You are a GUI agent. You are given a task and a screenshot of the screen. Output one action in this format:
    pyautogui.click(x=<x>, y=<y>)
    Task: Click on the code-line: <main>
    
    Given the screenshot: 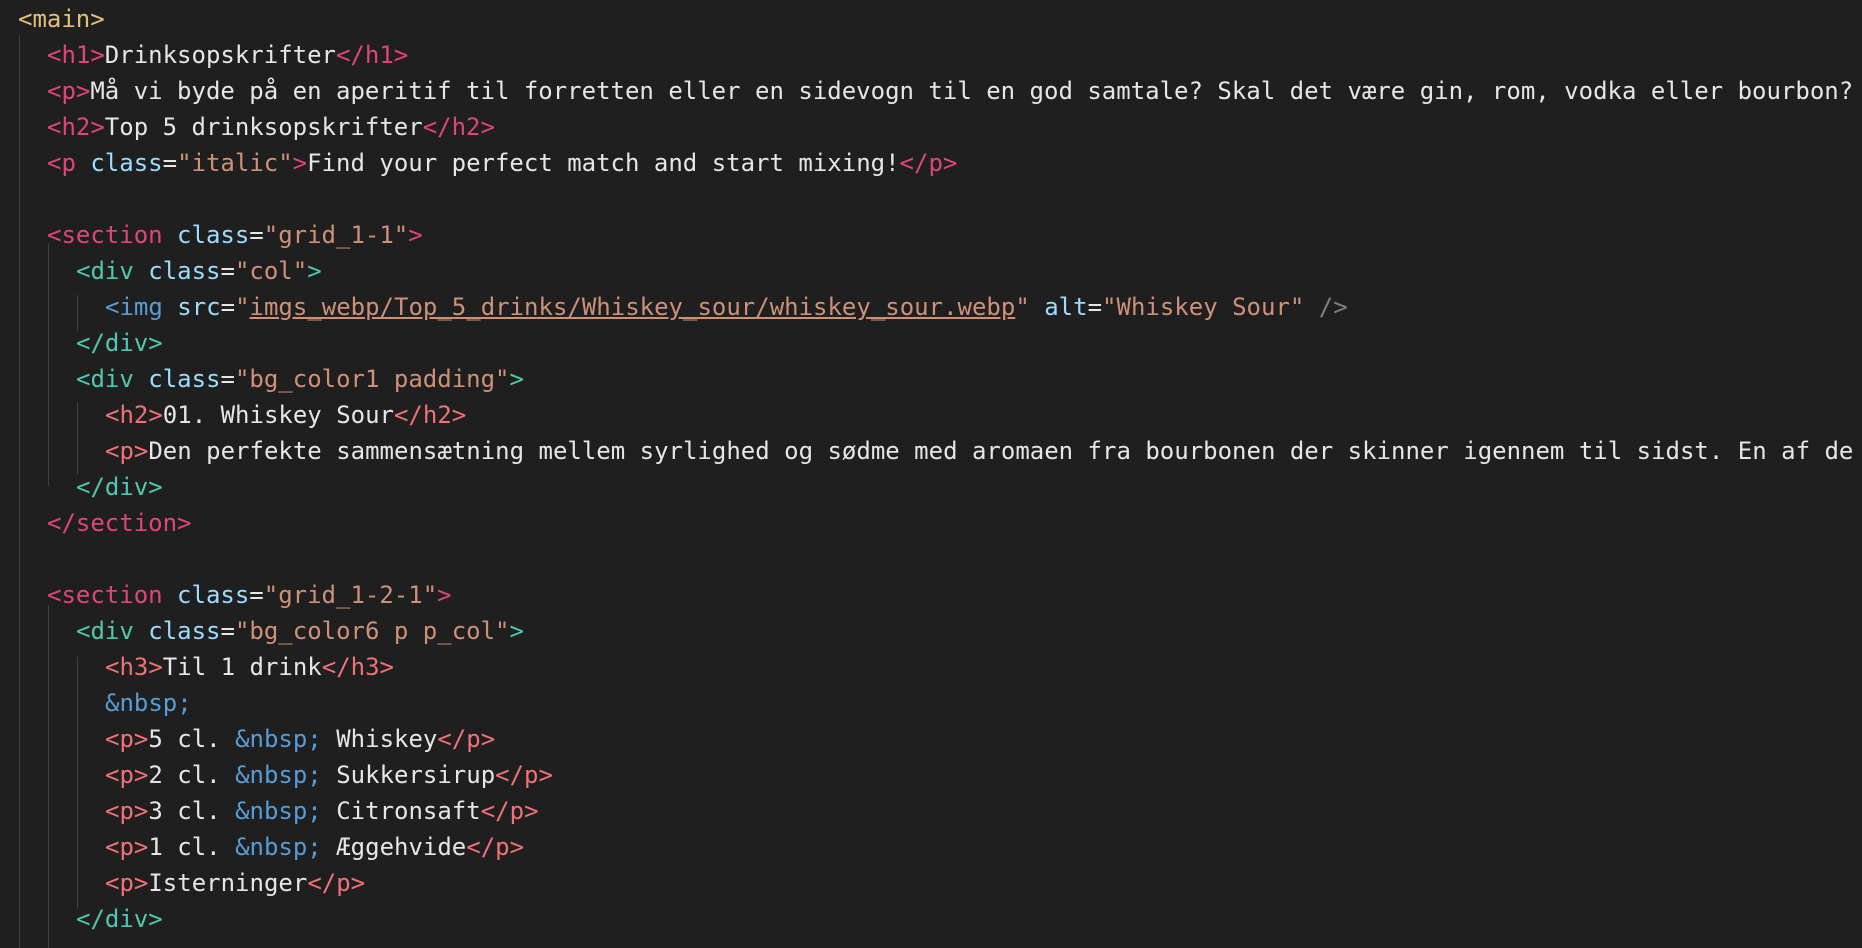 What is the action you would take?
    pyautogui.click(x=61, y=19)
    